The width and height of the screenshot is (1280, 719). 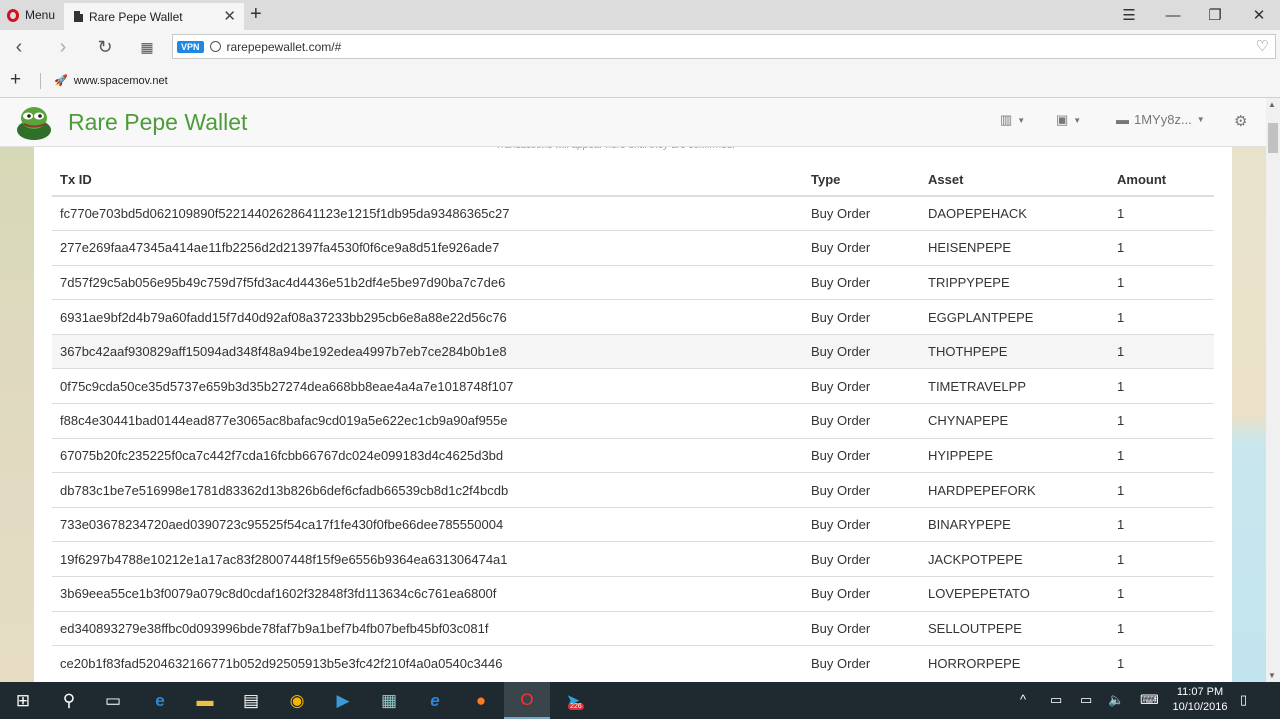 I want to click on header-txid: Tx ID, so click(x=427, y=180).